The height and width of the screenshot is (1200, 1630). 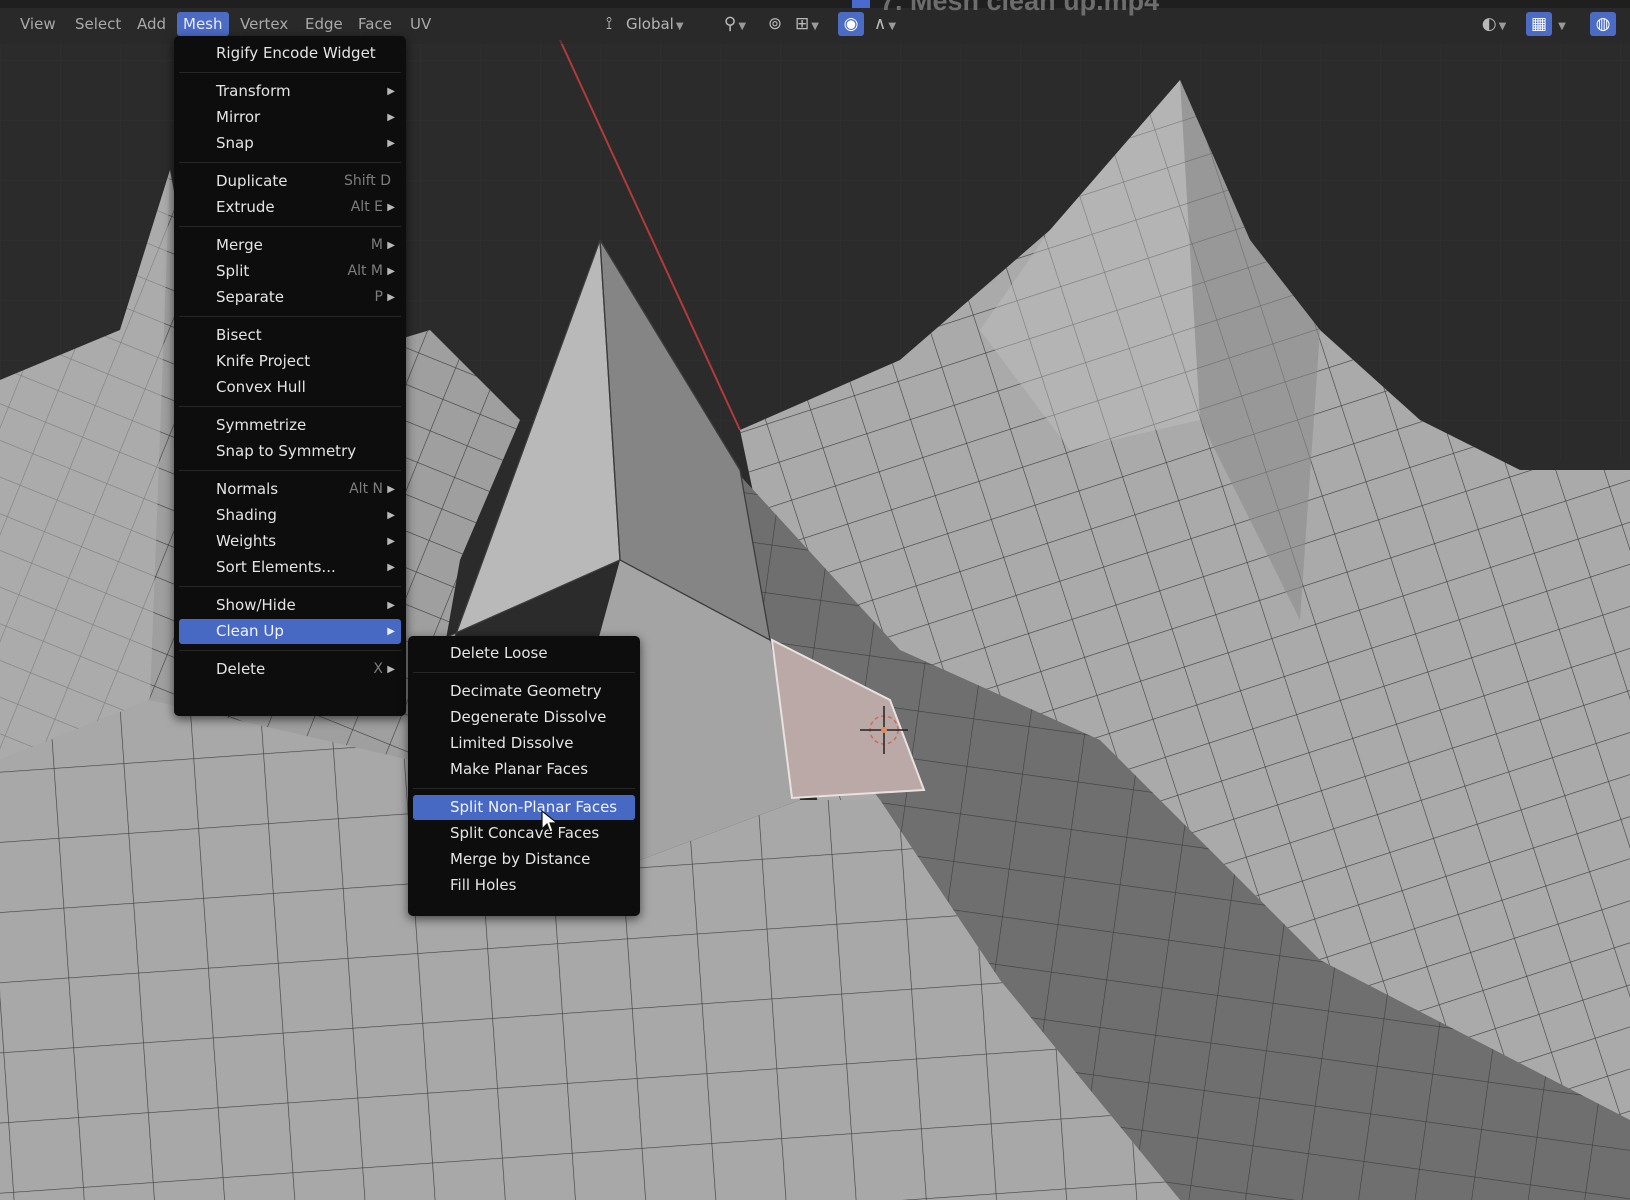 I want to click on menu-item-clean-up: Clean Up ▶, so click(x=290, y=631).